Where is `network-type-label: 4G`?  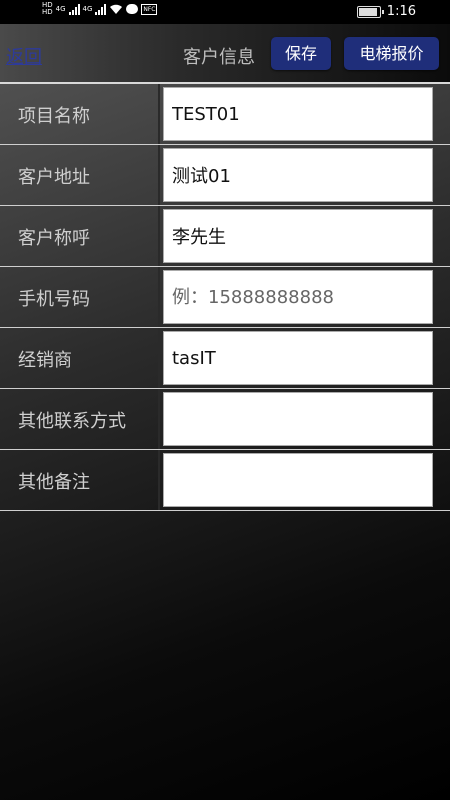 network-type-label: 4G is located at coordinates (60, 8).